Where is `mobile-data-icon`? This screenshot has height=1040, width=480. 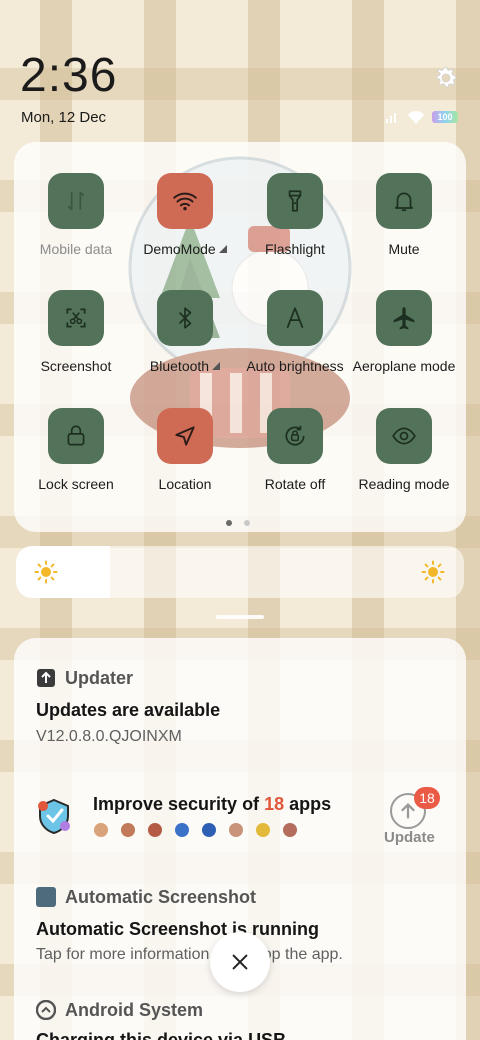 mobile-data-icon is located at coordinates (76, 201).